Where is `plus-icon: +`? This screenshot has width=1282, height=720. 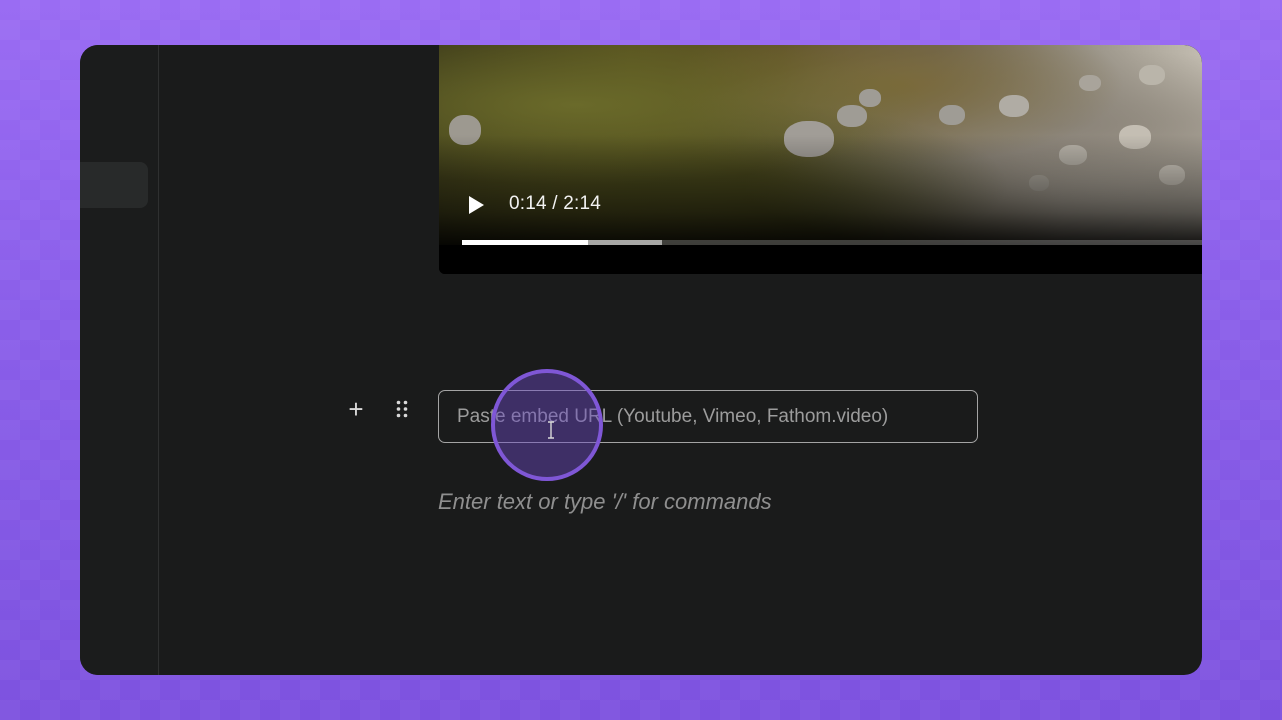 plus-icon: + is located at coordinates (356, 409).